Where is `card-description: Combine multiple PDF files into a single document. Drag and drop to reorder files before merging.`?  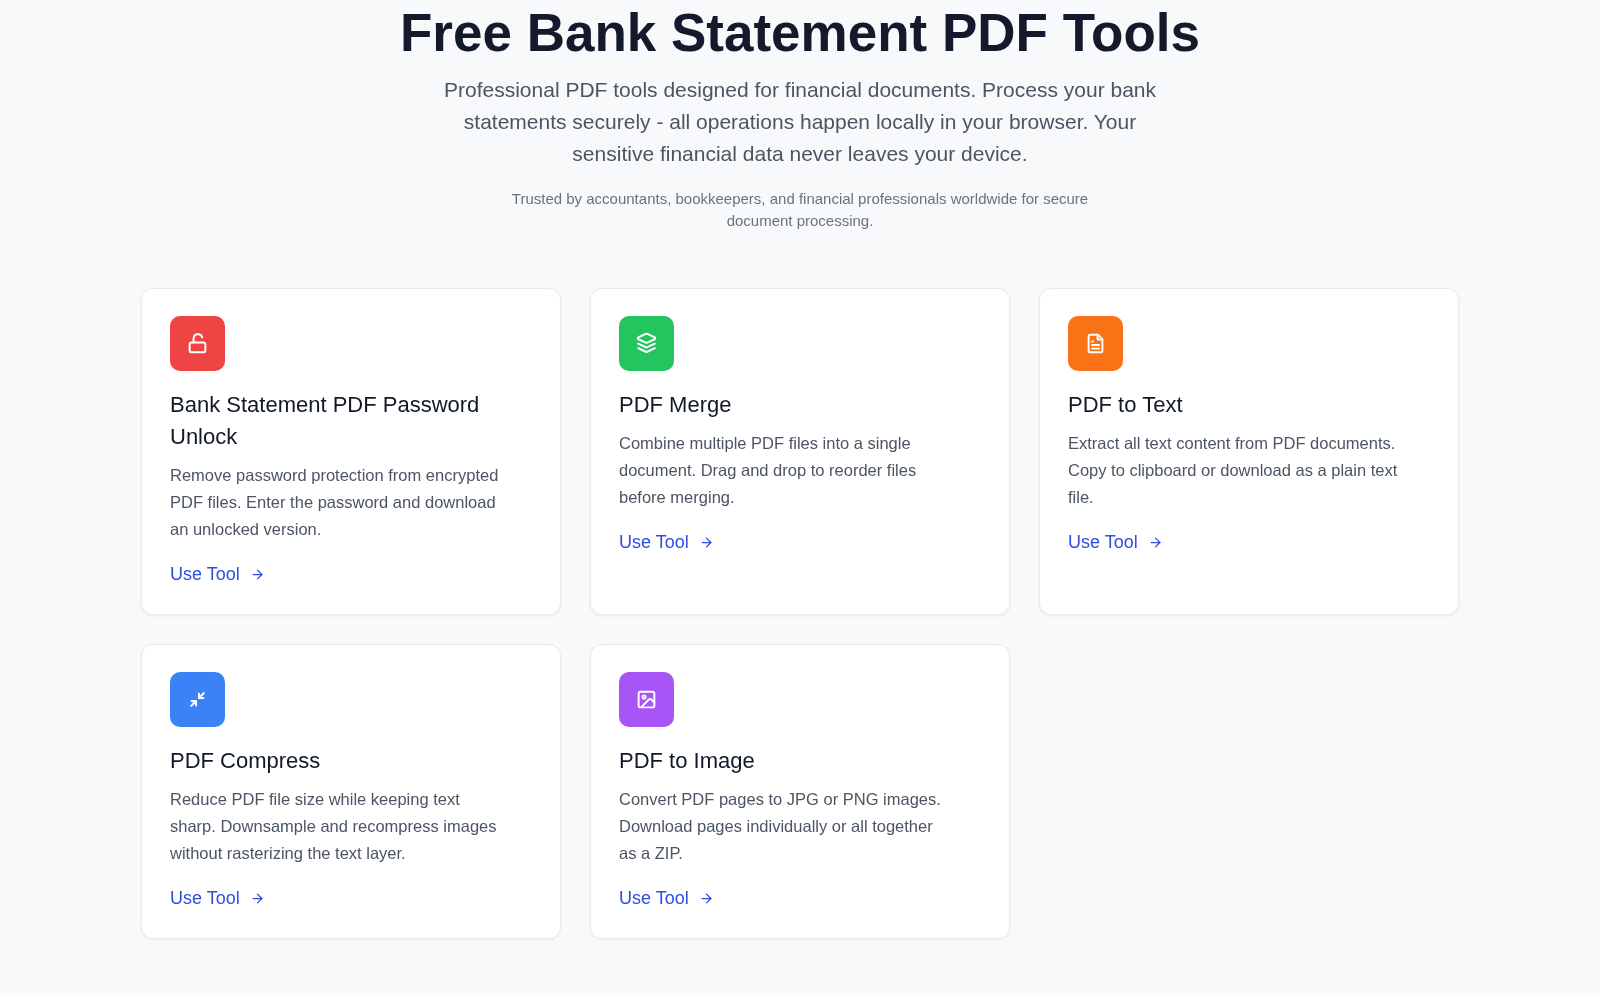 card-description: Combine multiple PDF files into a single document. Drag and drop to reorder files before merging. is located at coordinates (768, 470).